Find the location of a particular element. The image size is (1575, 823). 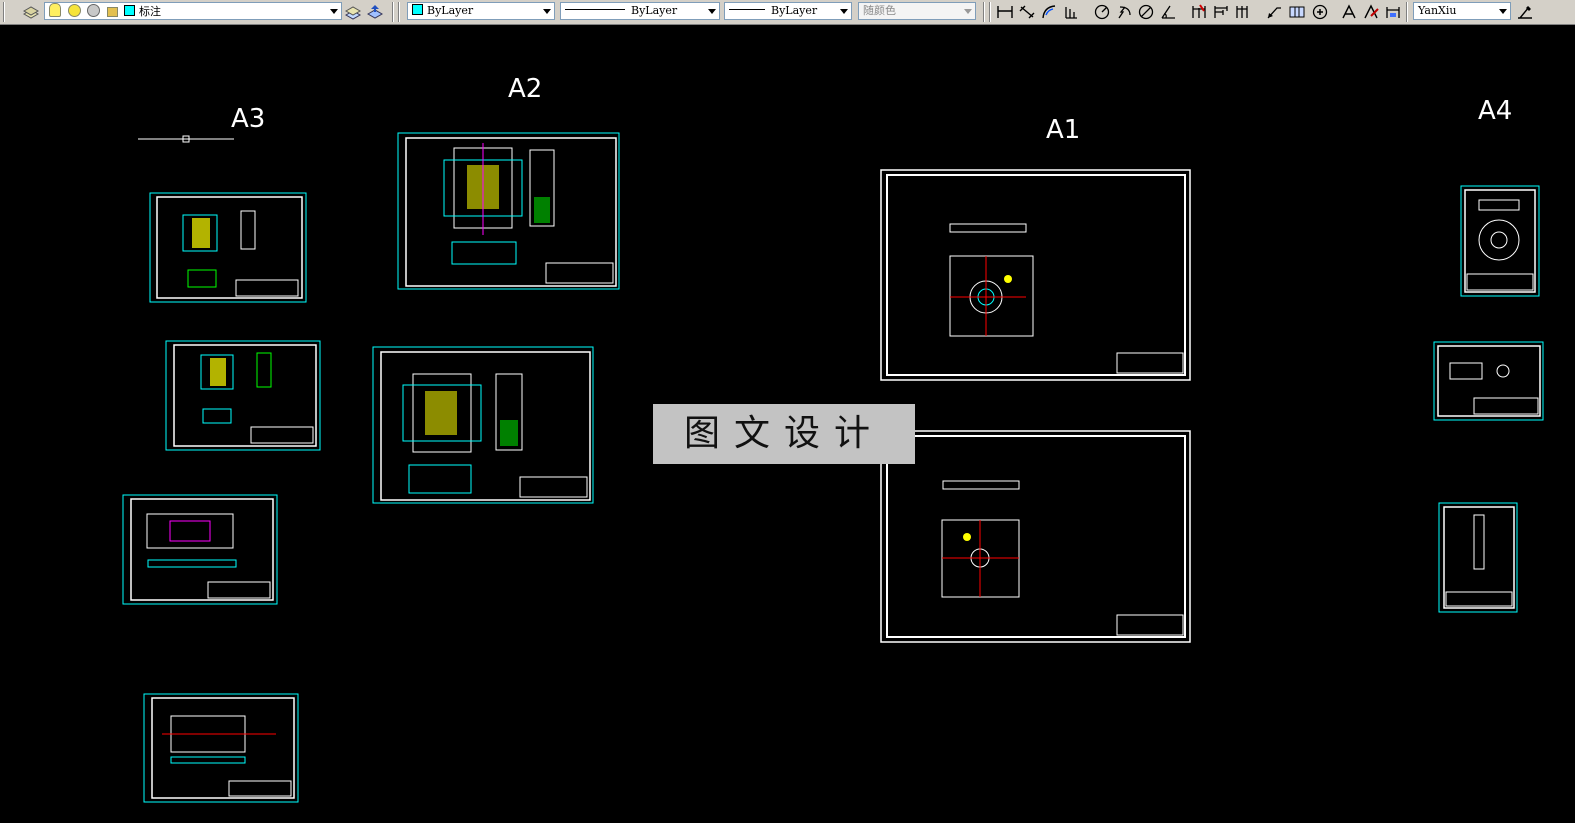

plotstyle-dropdown: 随颜色 is located at coordinates (917, 11).